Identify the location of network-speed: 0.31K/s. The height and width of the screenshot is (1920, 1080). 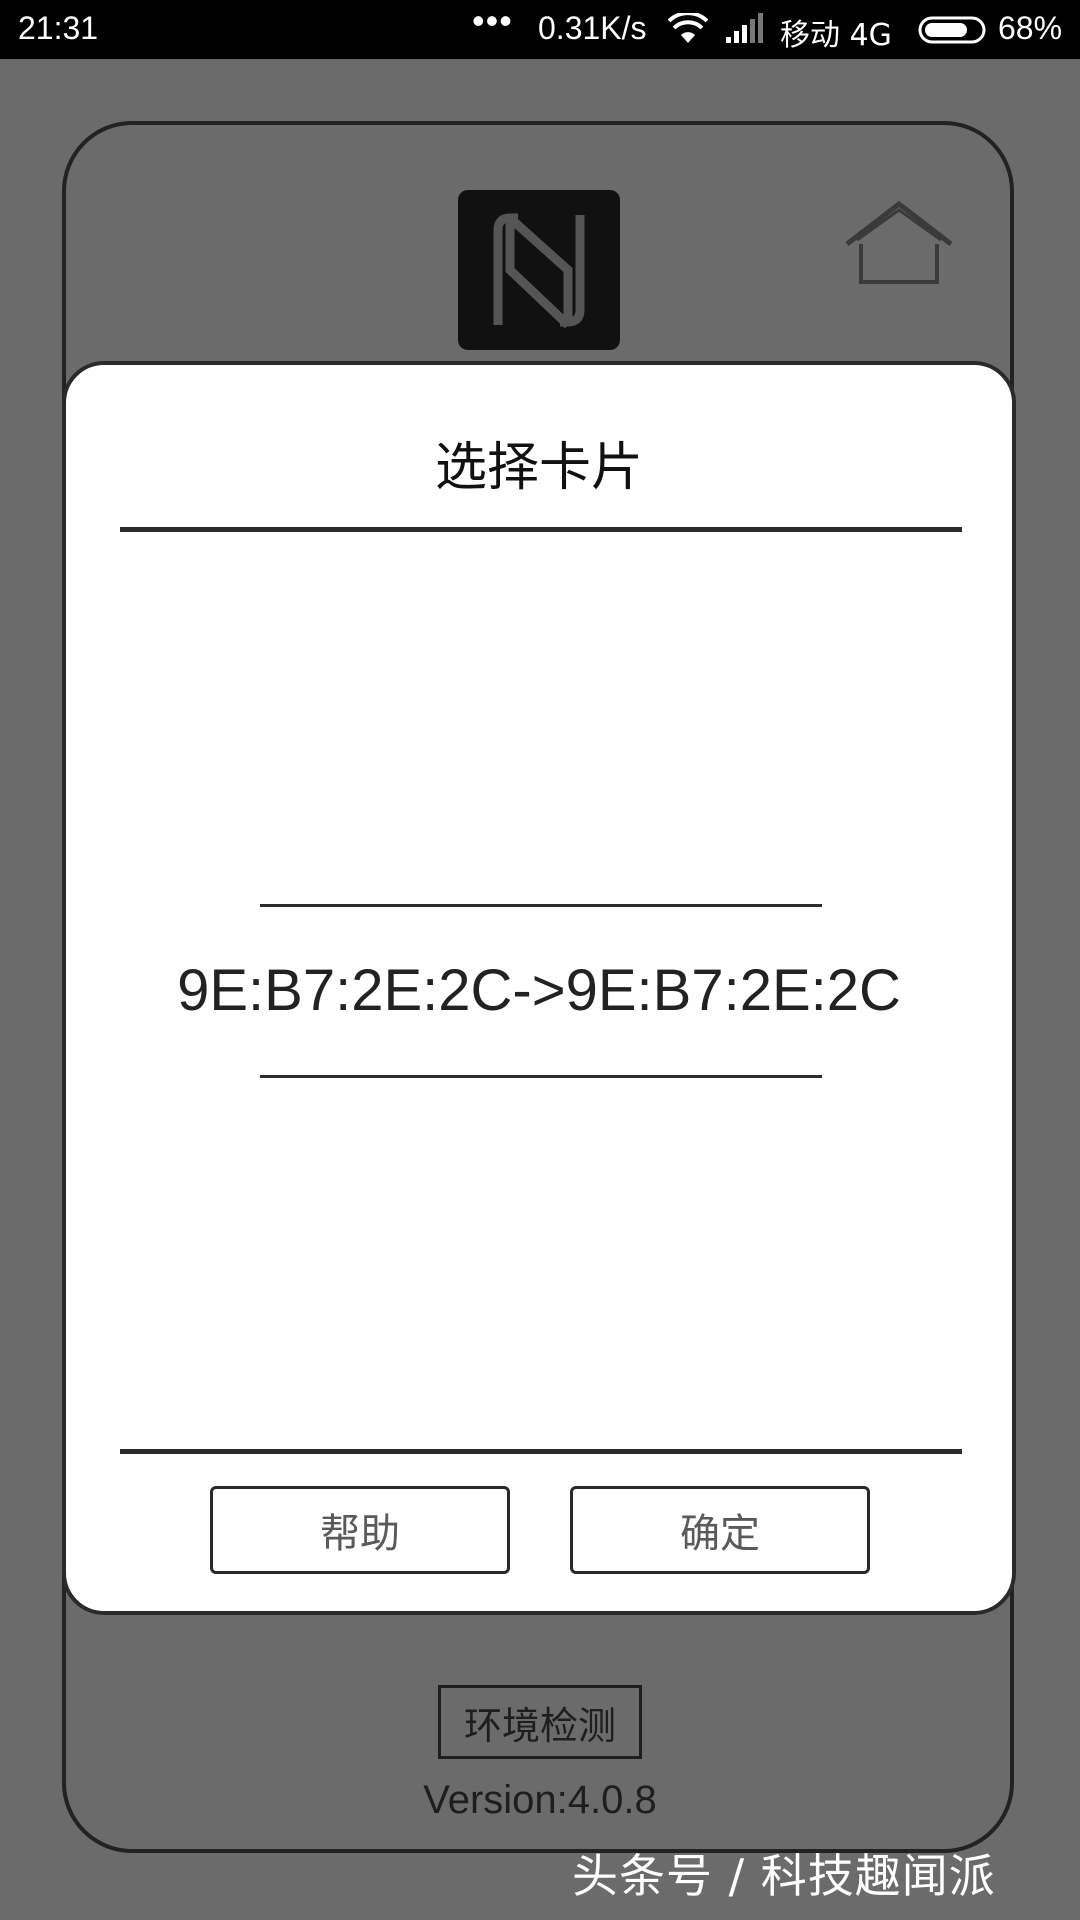
(592, 28).